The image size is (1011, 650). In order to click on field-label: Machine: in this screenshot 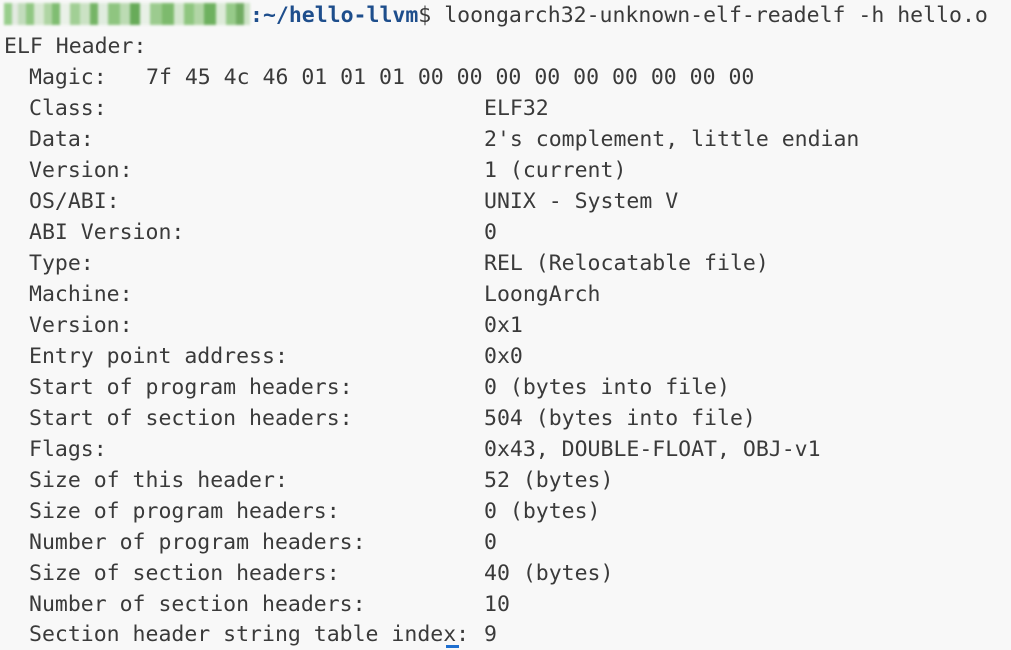, I will do `click(81, 294)`.